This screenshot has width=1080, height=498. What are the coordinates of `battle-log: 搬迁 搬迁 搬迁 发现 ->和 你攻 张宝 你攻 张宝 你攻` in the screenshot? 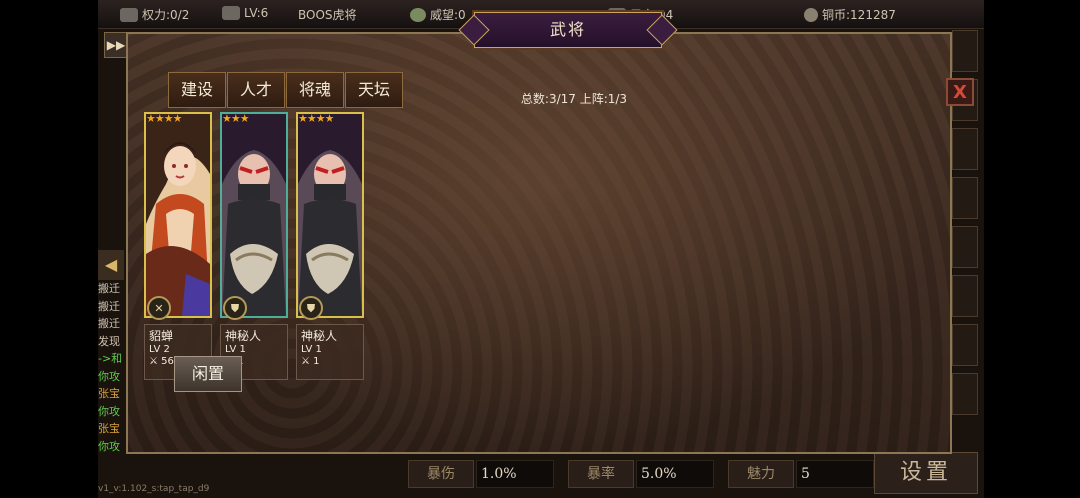 It's located at (113, 375).